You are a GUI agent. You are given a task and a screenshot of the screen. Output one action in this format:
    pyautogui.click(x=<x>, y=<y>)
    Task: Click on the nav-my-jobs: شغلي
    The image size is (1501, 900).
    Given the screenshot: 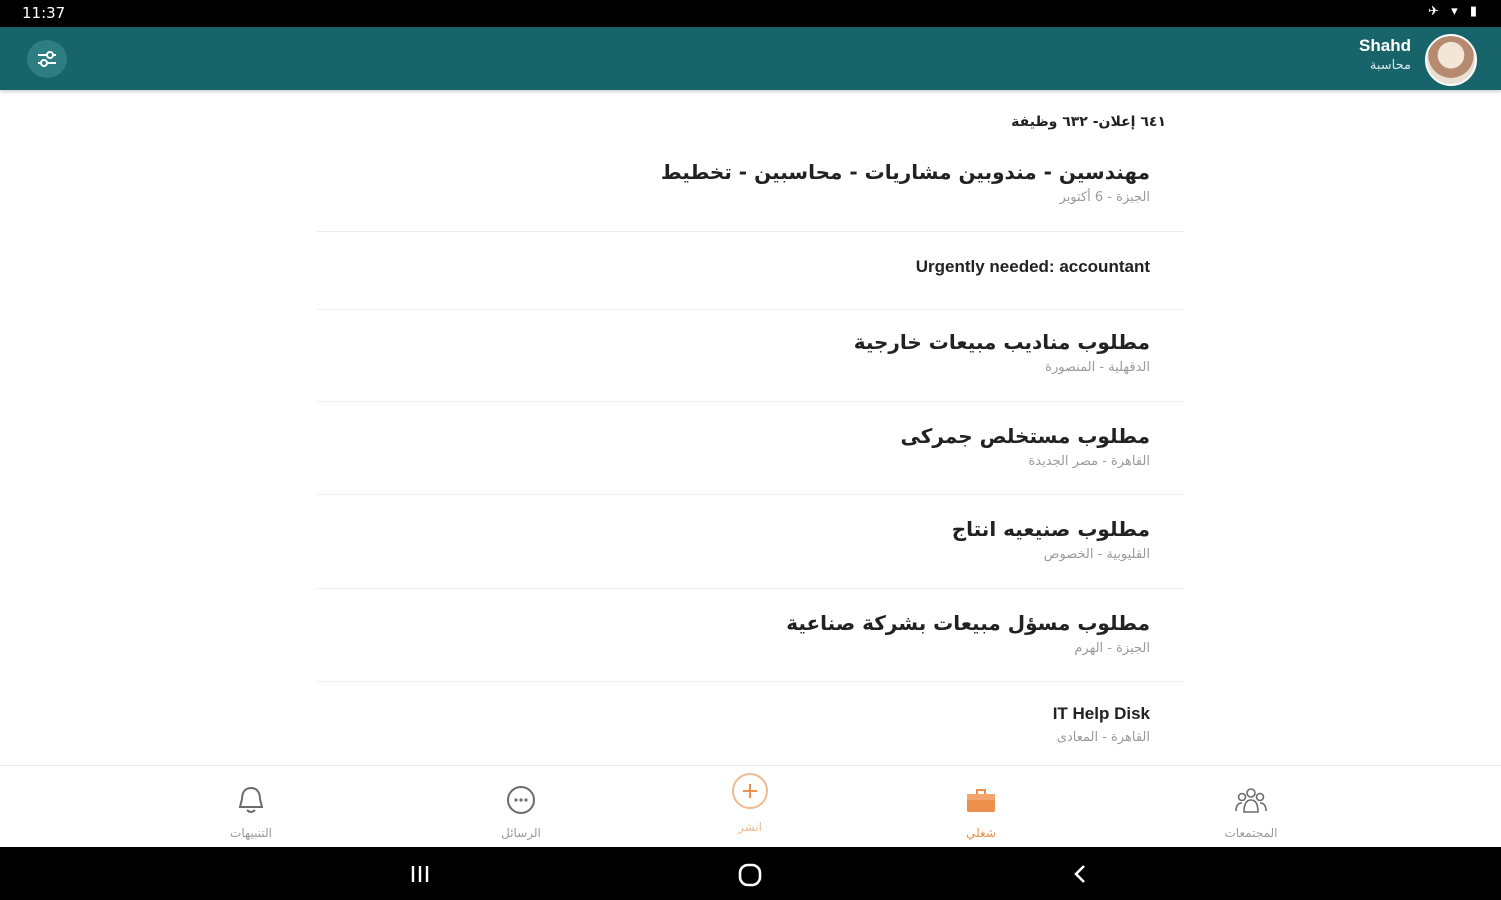 What is the action you would take?
    pyautogui.click(x=981, y=807)
    